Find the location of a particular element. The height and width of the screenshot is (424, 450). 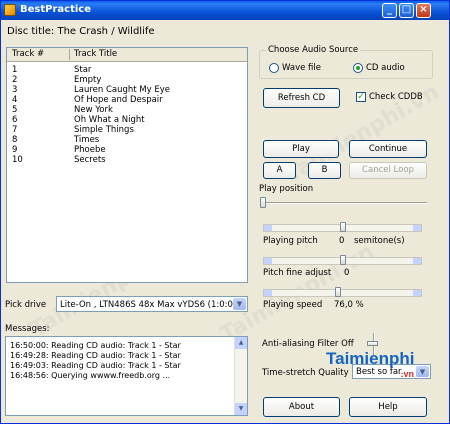

track-row: 10 Secrets is located at coordinates (127, 160).